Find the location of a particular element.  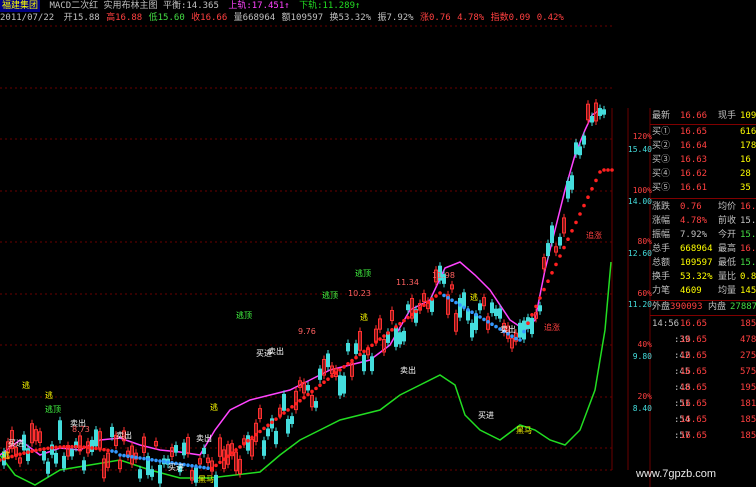

buy-label: 买③ is located at coordinates (661, 160).